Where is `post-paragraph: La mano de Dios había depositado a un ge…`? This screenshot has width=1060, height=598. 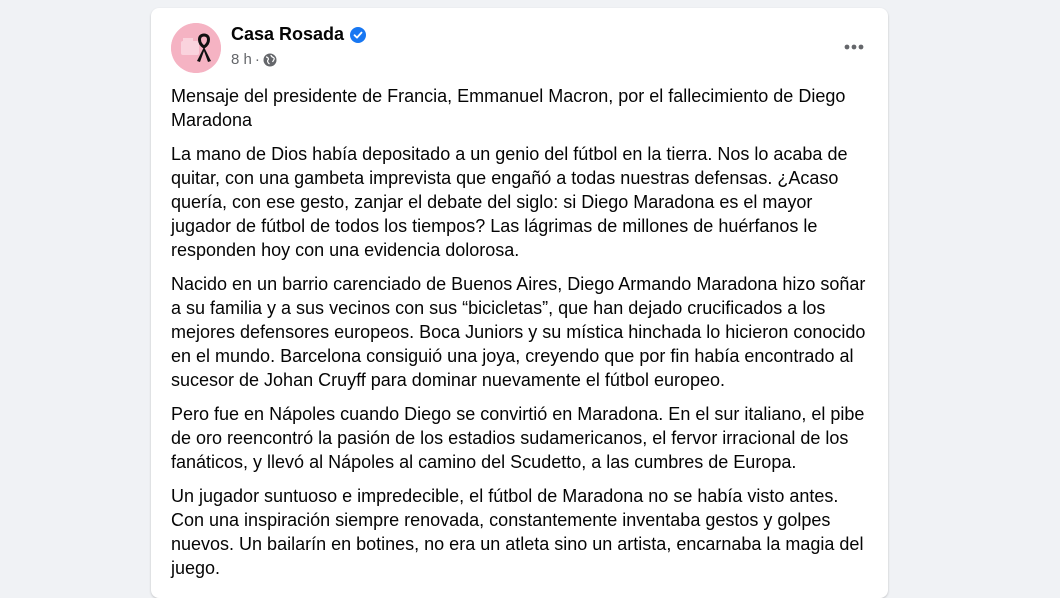 post-paragraph: La mano de Dios había depositado a un ge… is located at coordinates (509, 202).